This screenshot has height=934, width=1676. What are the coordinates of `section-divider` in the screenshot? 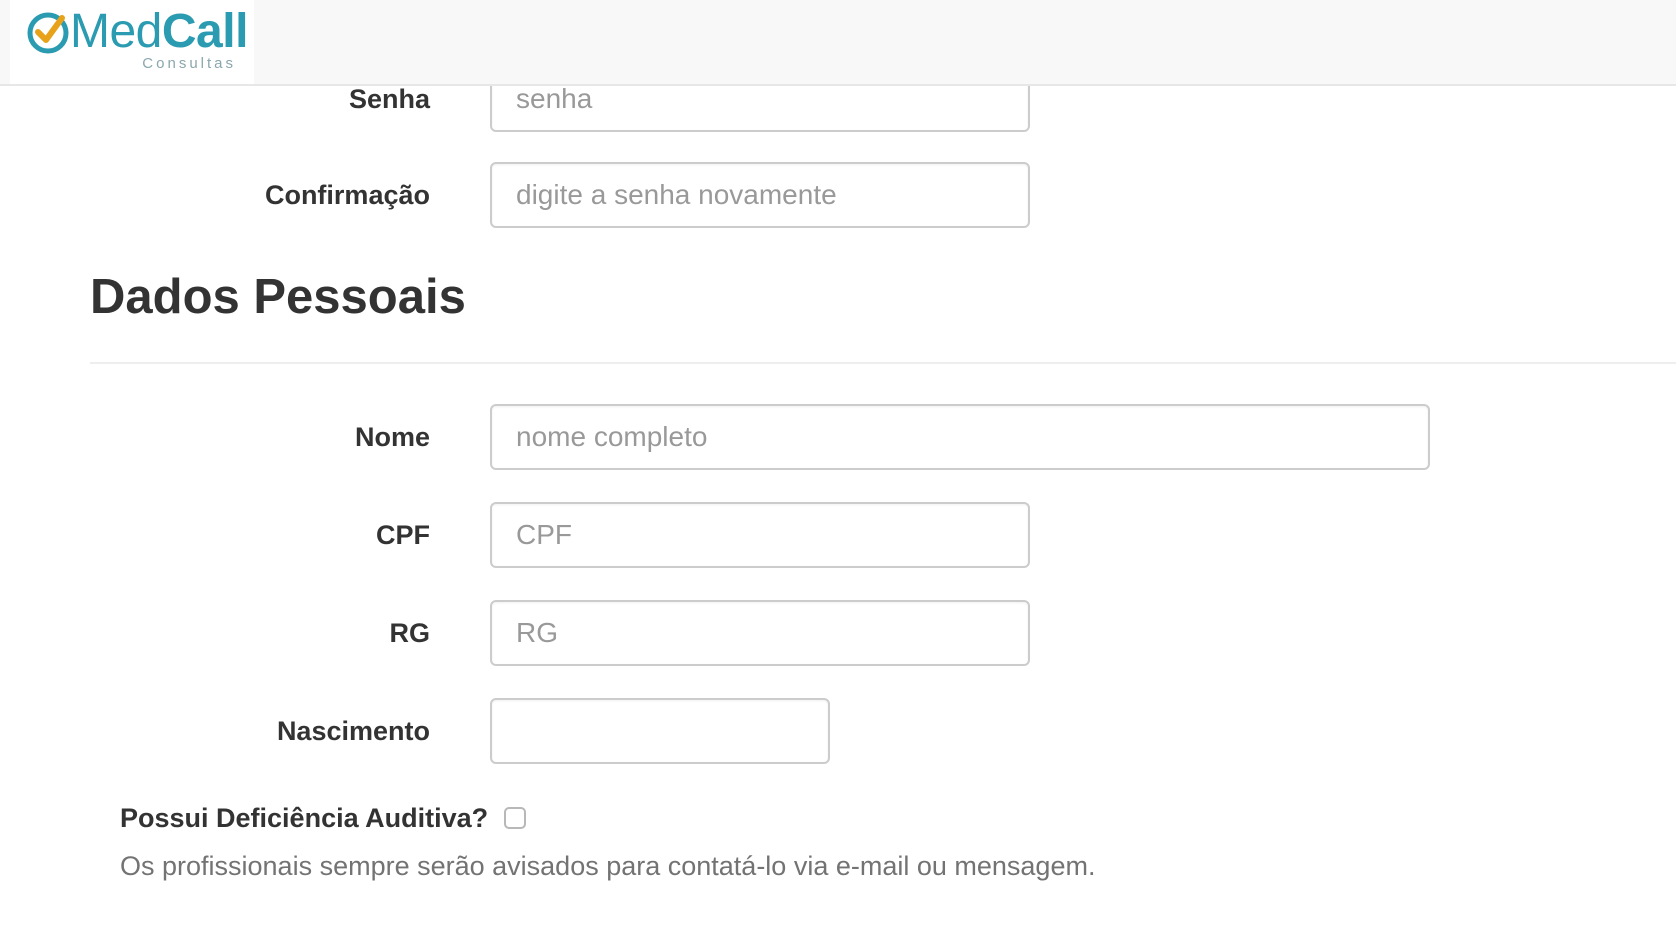 It's located at (883, 363).